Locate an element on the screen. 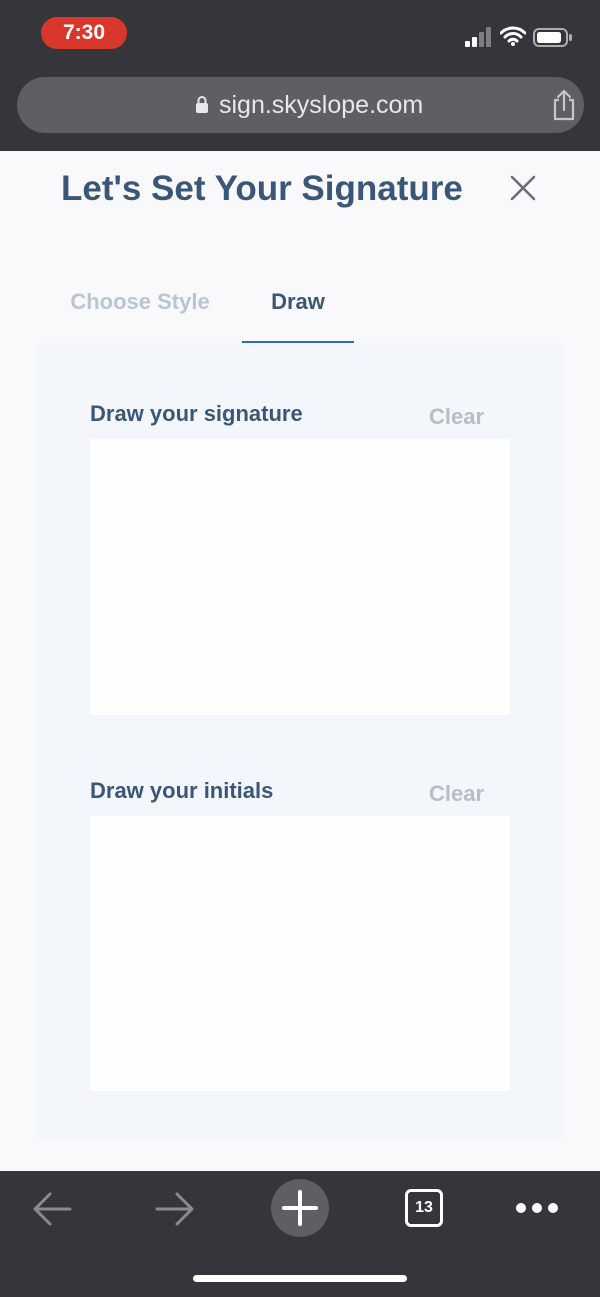 The image size is (600, 1297). initials-label: Draw your initials is located at coordinates (182, 790).